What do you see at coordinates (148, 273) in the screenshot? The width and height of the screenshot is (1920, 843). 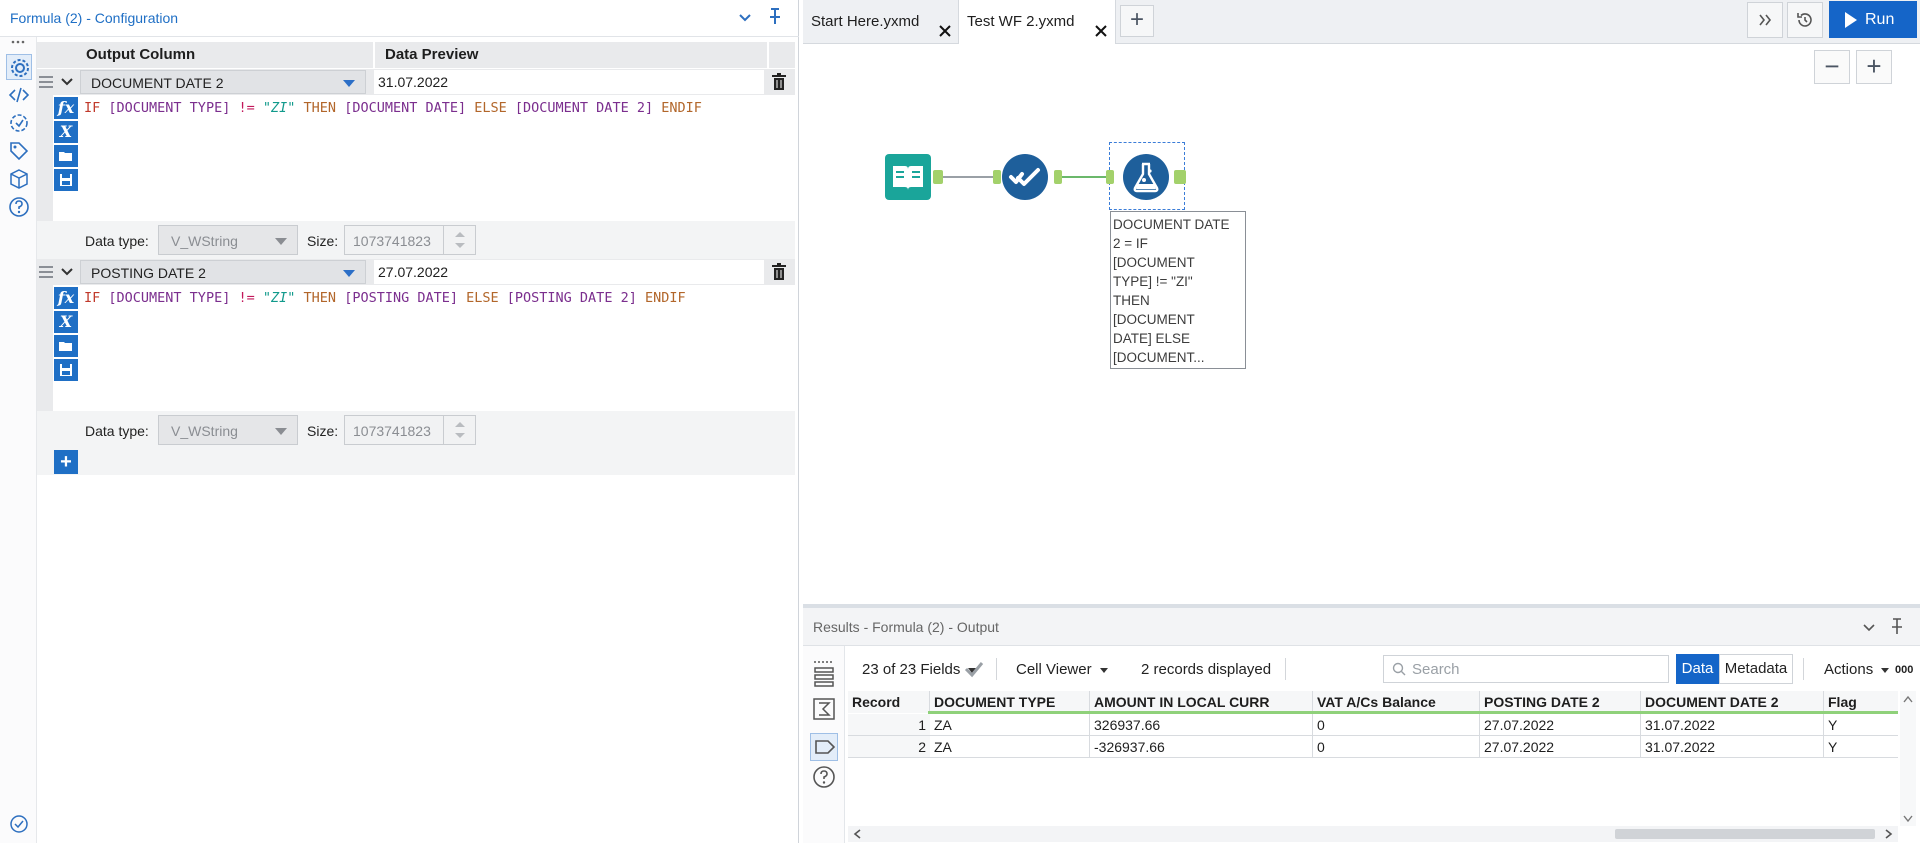 I see `output-column-value: POSTING DATE 2` at bounding box center [148, 273].